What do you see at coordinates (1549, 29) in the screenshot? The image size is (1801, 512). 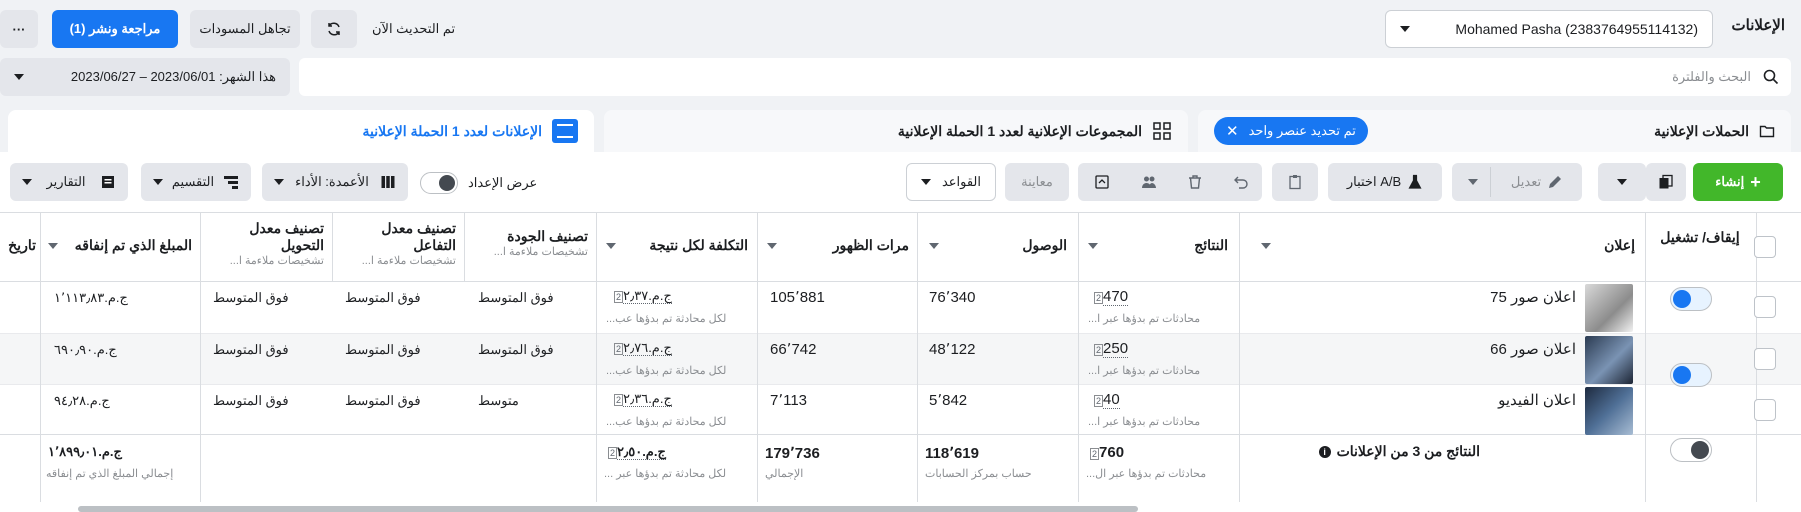 I see `account-selector: Mohamed Pasha (2383764955114132)` at bounding box center [1549, 29].